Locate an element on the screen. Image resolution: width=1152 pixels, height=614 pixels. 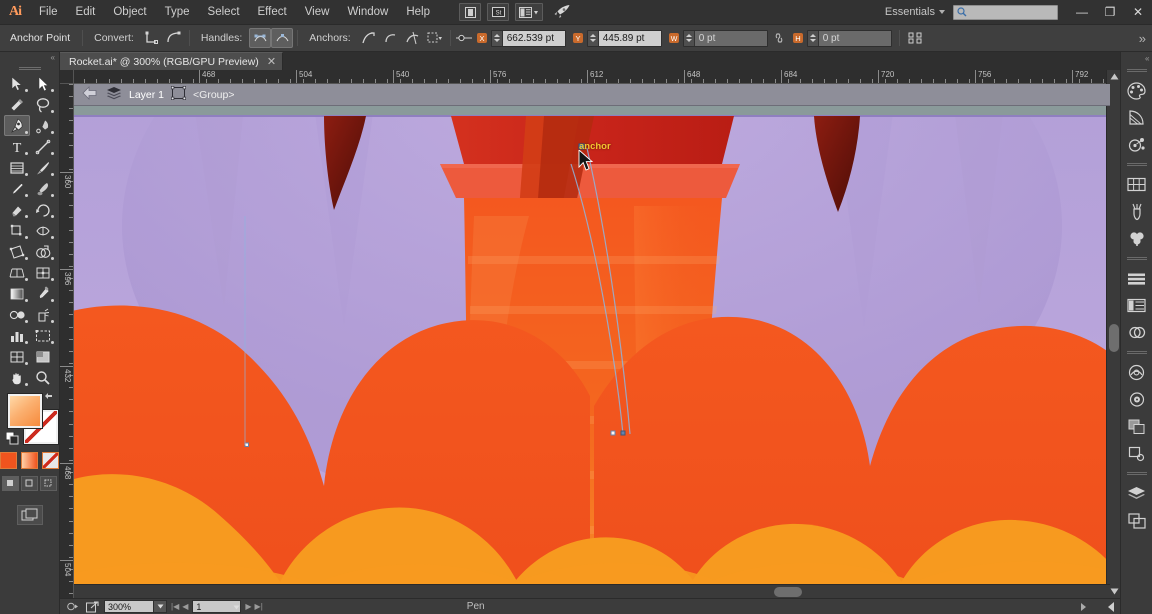
menu-type: Type is located at coordinates (177, 12).